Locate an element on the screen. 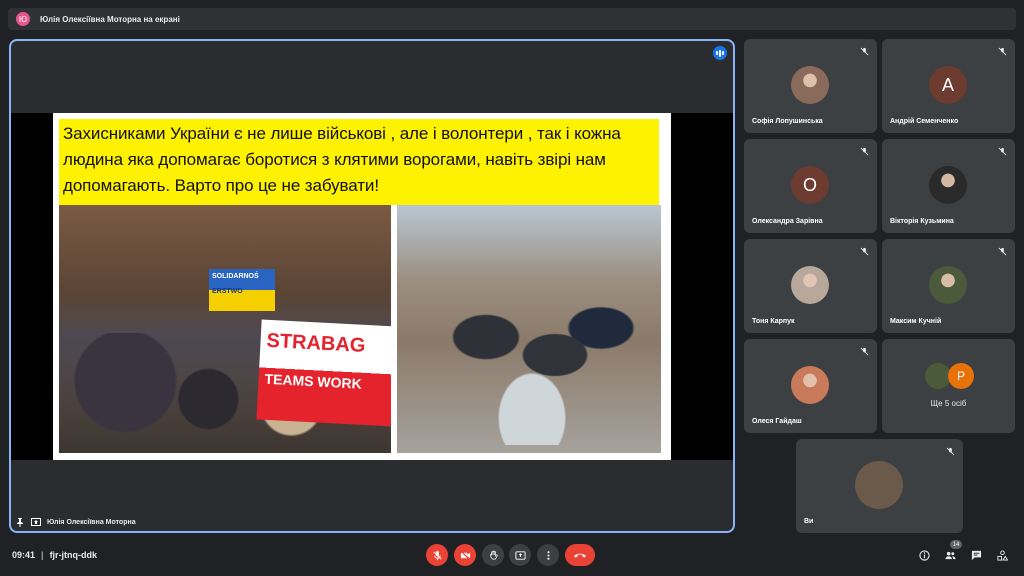  participant-name: Софія Лопушинська is located at coordinates (787, 121).